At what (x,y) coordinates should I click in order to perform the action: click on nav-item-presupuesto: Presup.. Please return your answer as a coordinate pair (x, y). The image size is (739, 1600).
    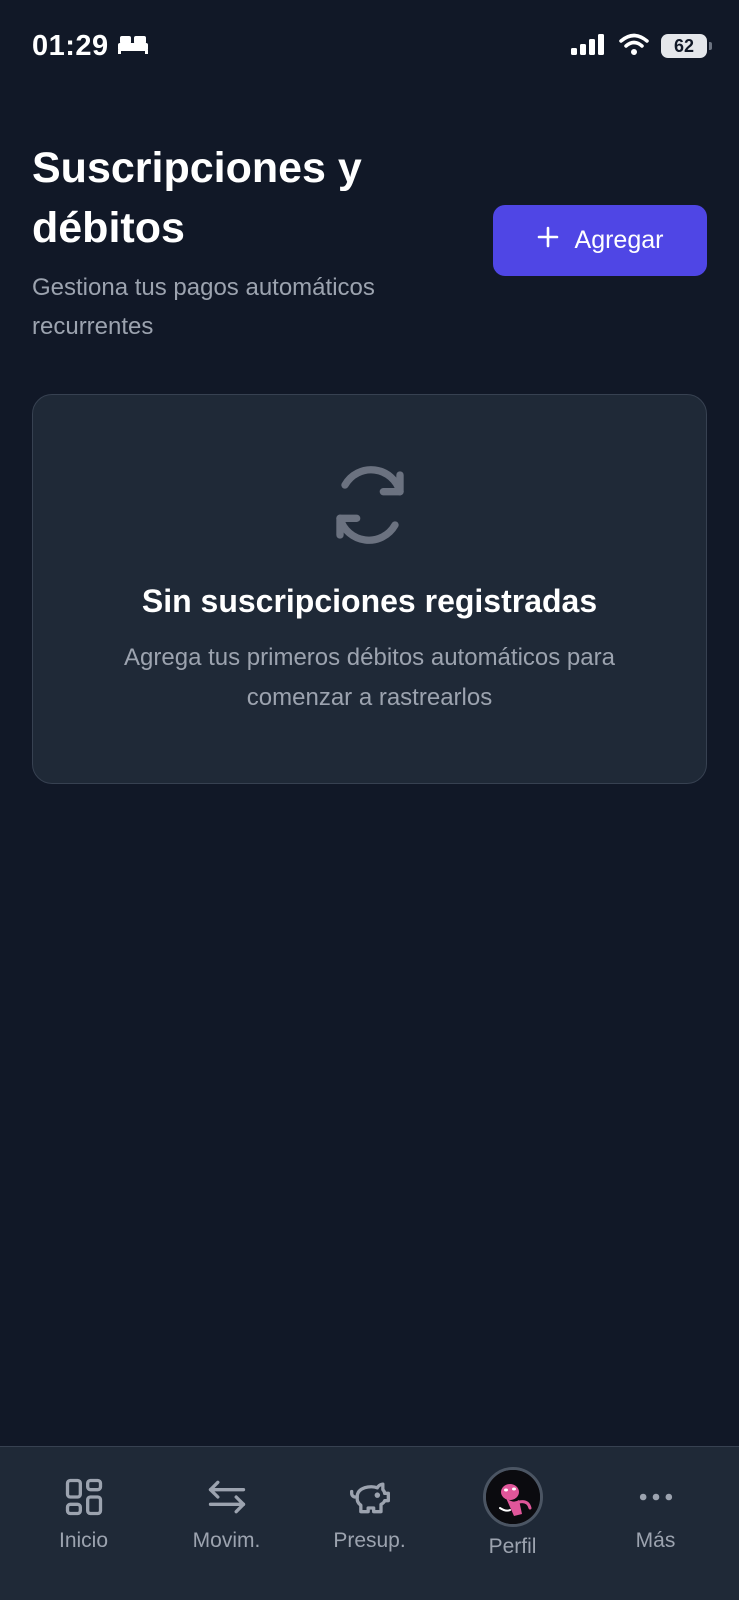
    Looking at the image, I should click on (370, 1513).